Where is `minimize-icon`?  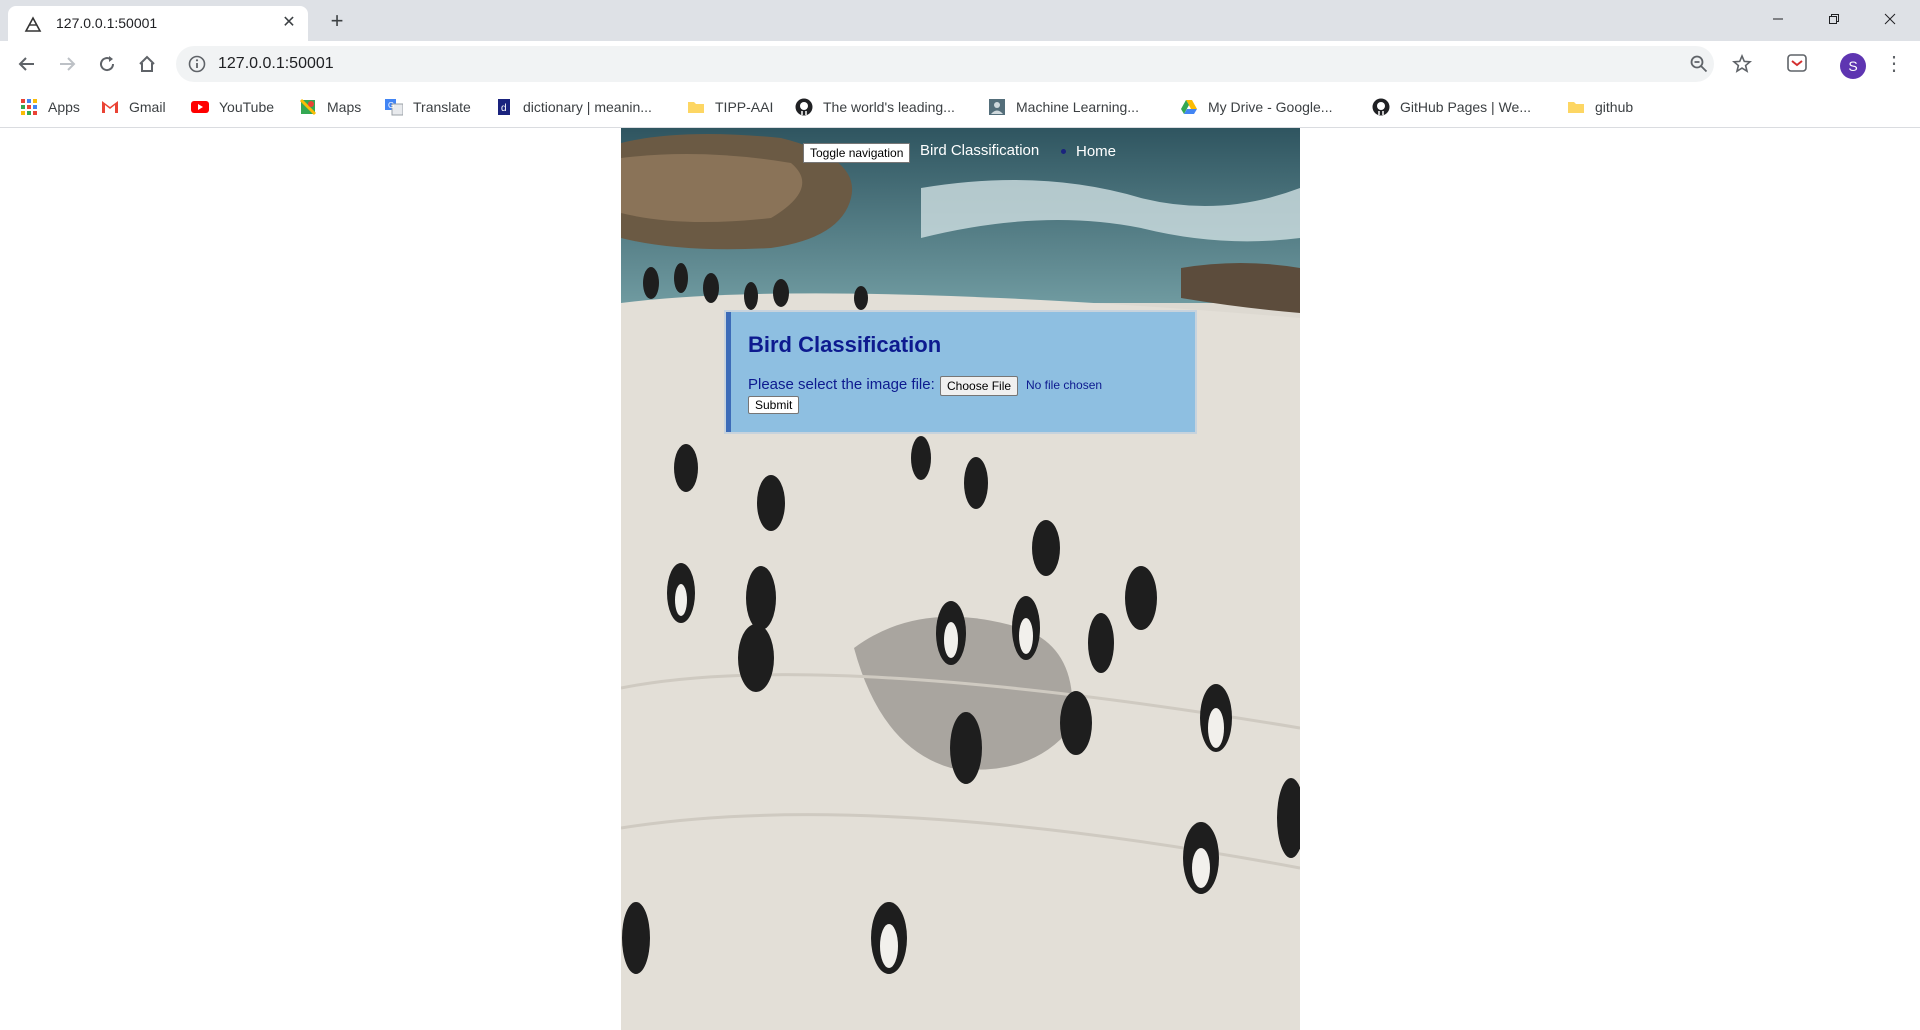 minimize-icon is located at coordinates (1778, 19).